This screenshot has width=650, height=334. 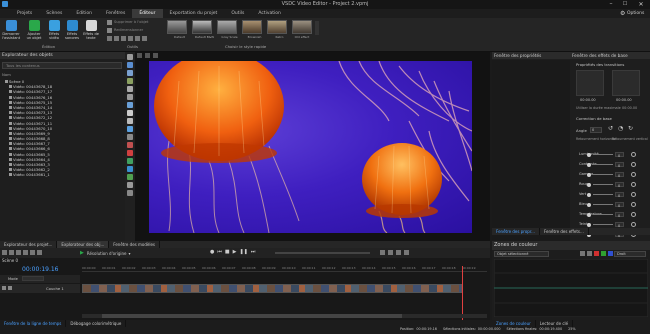 What do you see at coordinates (11, 30) in the screenshot?
I see `wizard-button: Demarrer l'assistant` at bounding box center [11, 30].